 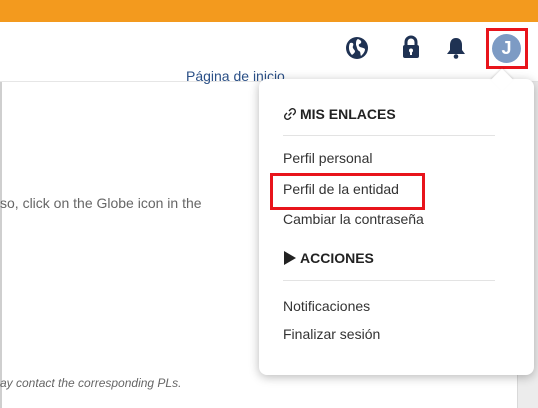 I want to click on body-text: so, click on the Globe icon in the, so click(x=101, y=203).